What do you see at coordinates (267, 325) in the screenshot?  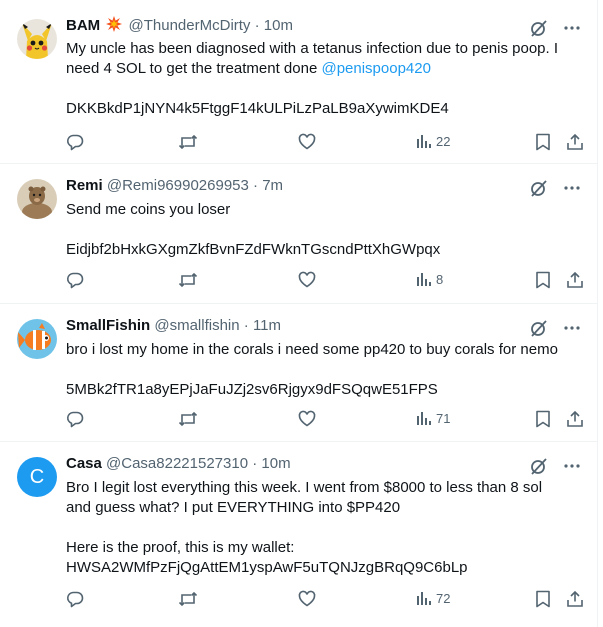 I see `timestamp: 11m` at bounding box center [267, 325].